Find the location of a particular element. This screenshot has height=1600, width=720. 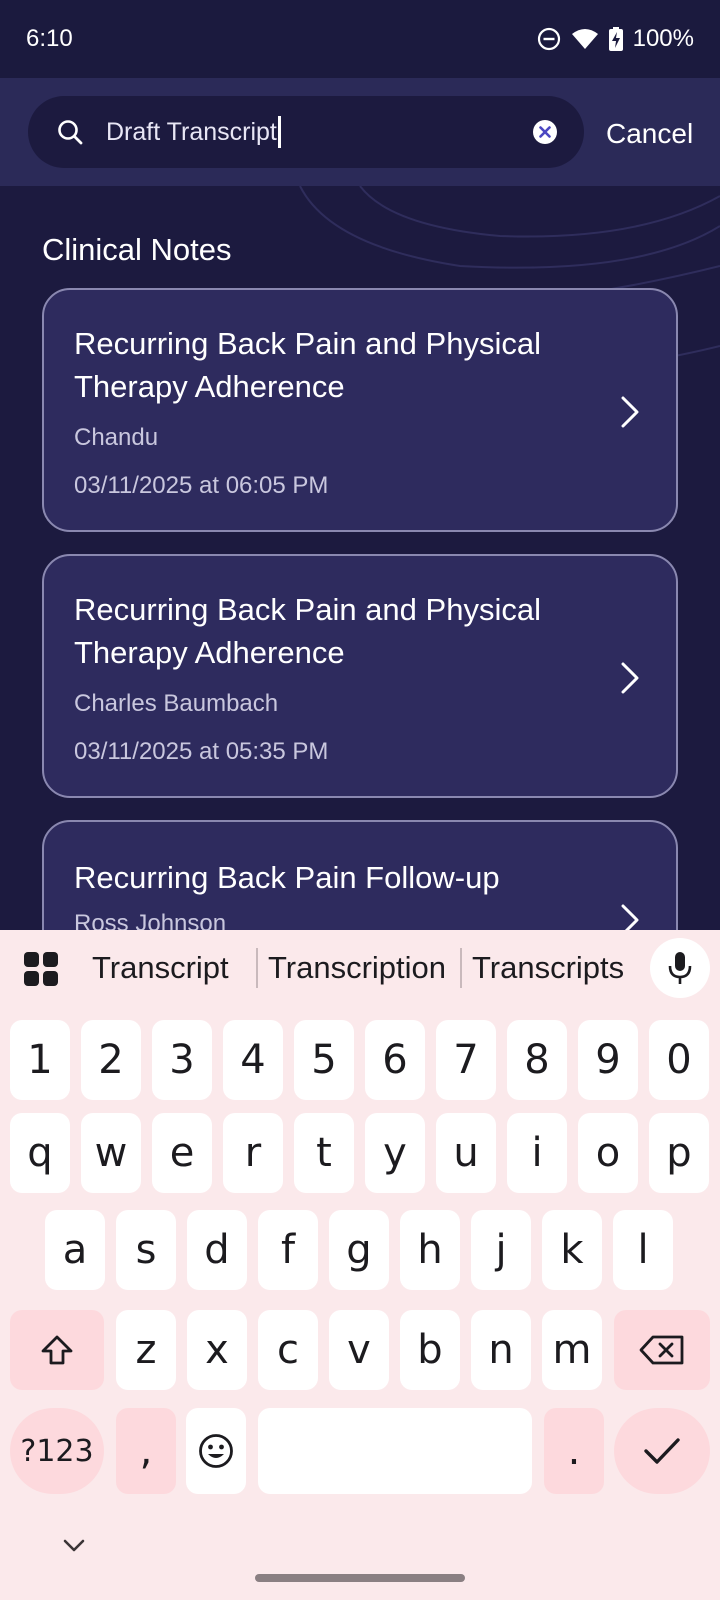

letter-key: j is located at coordinates (501, 1250).